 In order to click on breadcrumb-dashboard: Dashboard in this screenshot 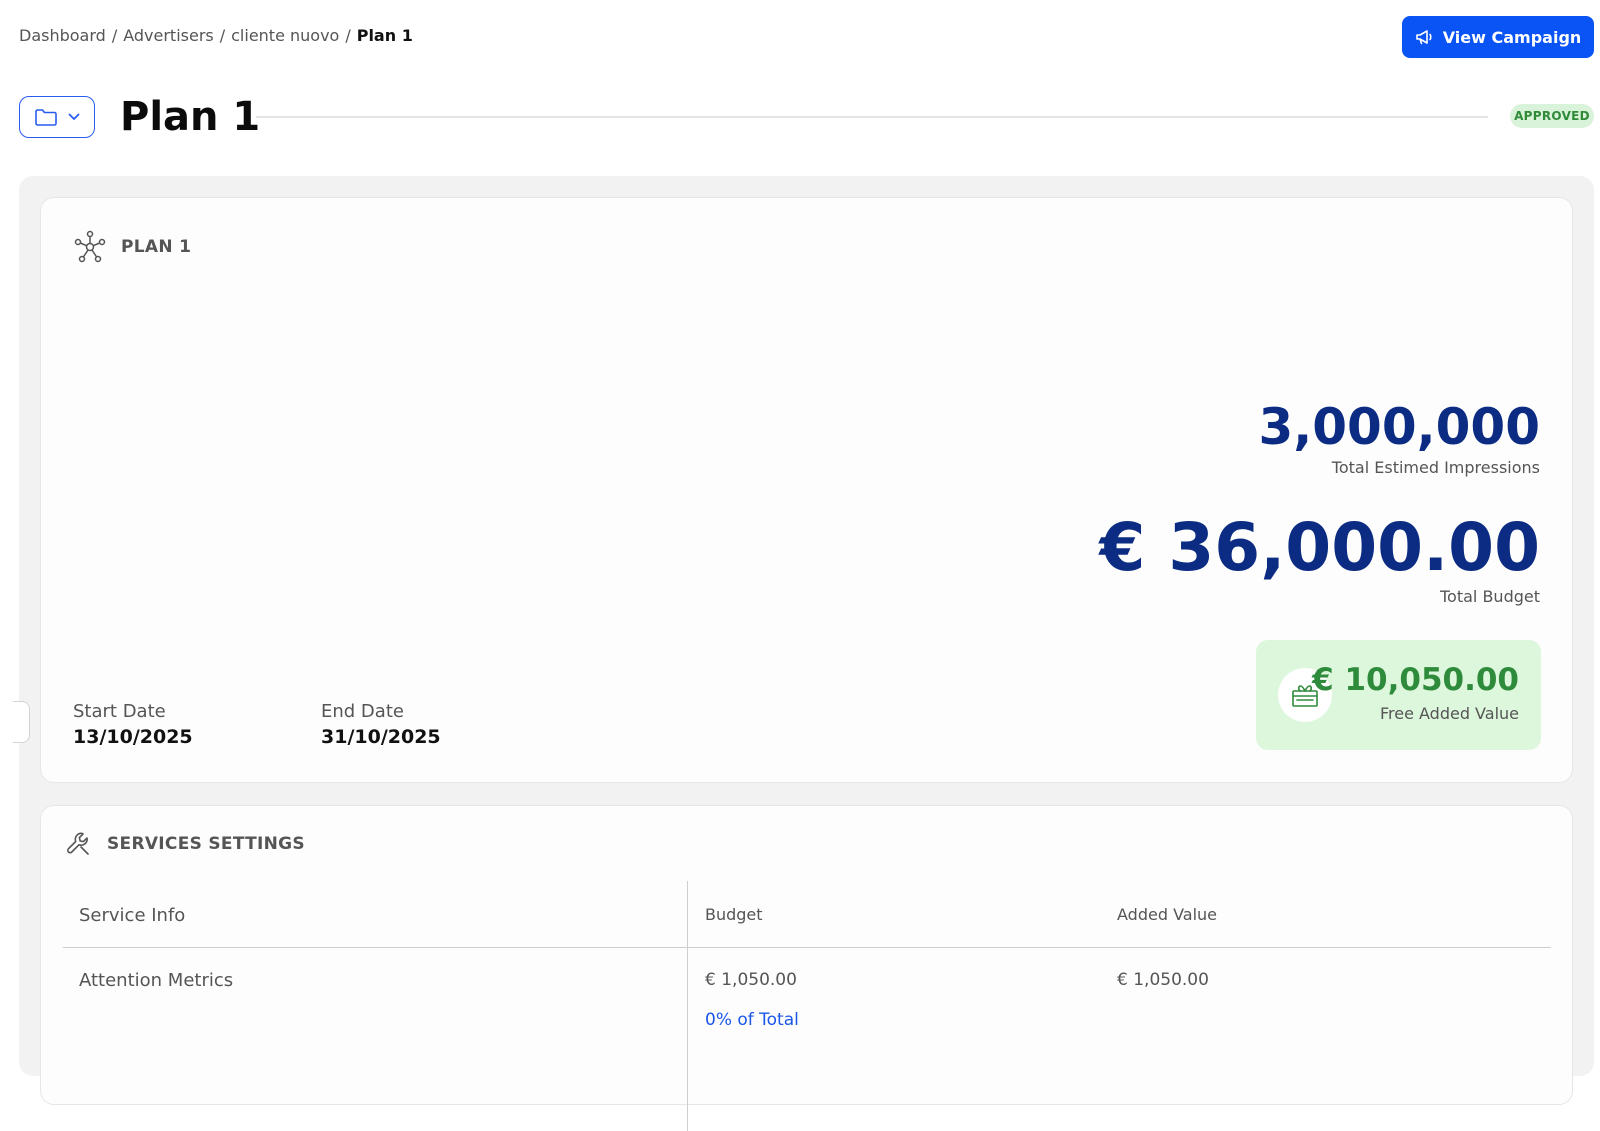, I will do `click(62, 35)`.